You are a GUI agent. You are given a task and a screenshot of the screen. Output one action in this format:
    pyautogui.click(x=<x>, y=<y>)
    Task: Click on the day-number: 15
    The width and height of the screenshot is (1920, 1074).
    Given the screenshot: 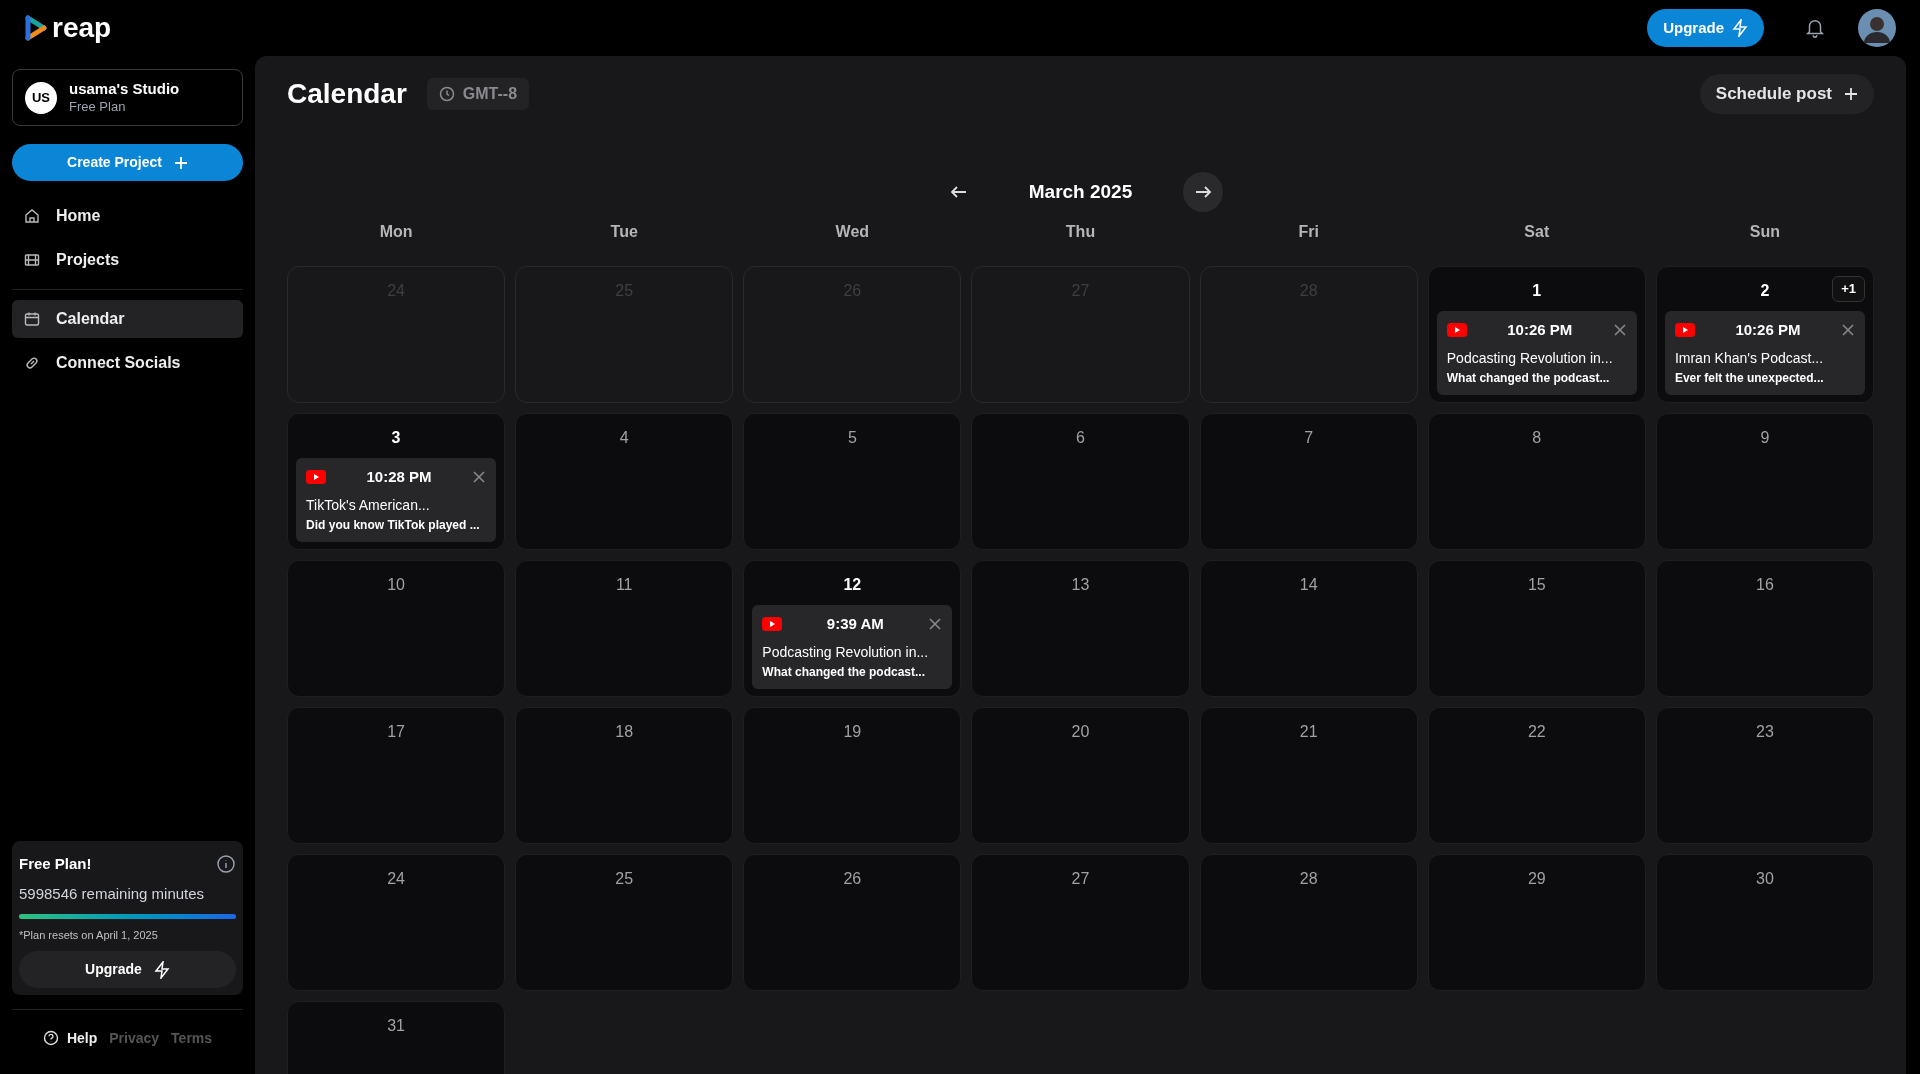 What is the action you would take?
    pyautogui.click(x=1536, y=585)
    